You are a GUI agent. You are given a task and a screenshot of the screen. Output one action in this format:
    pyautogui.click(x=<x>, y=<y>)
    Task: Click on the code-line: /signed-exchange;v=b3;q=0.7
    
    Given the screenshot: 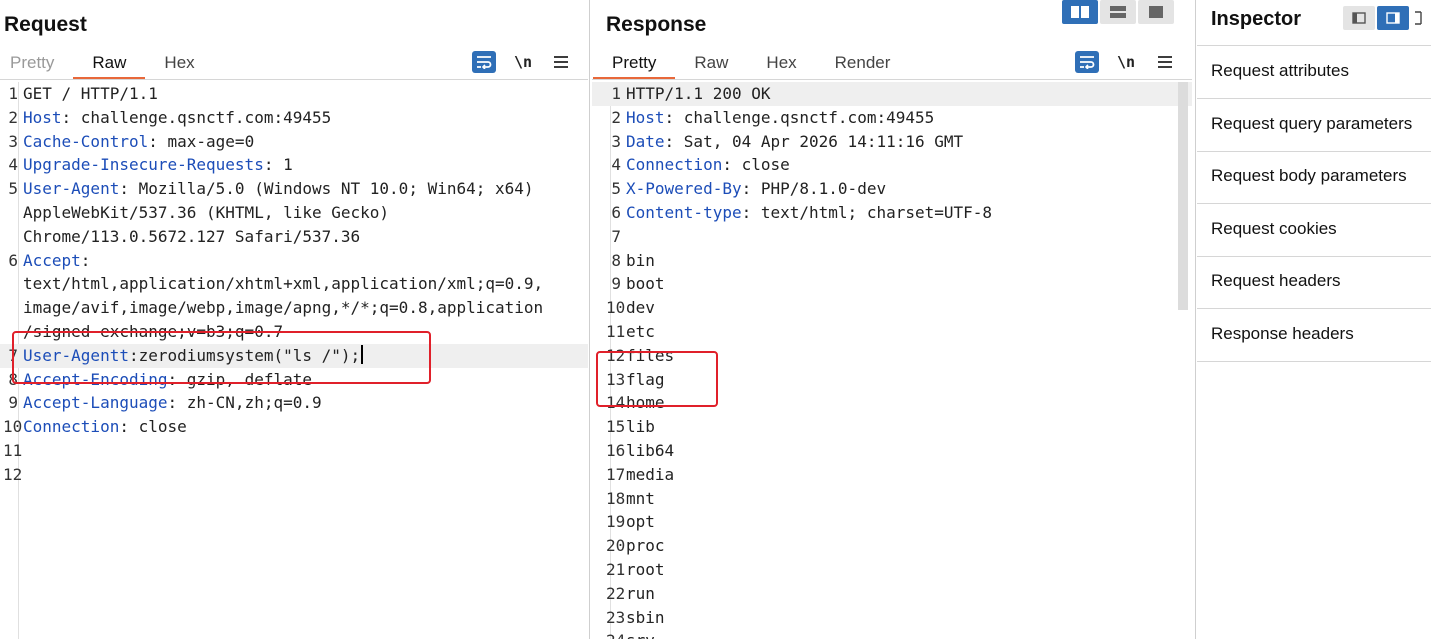 What is the action you would take?
    pyautogui.click(x=294, y=332)
    